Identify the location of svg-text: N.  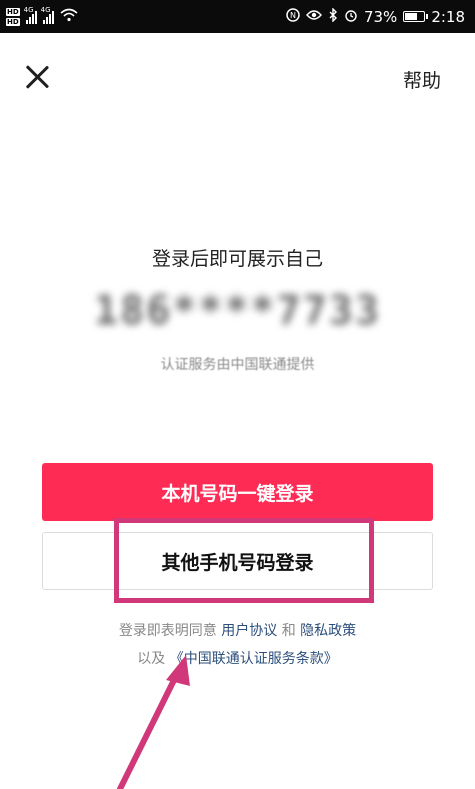
(293, 15).